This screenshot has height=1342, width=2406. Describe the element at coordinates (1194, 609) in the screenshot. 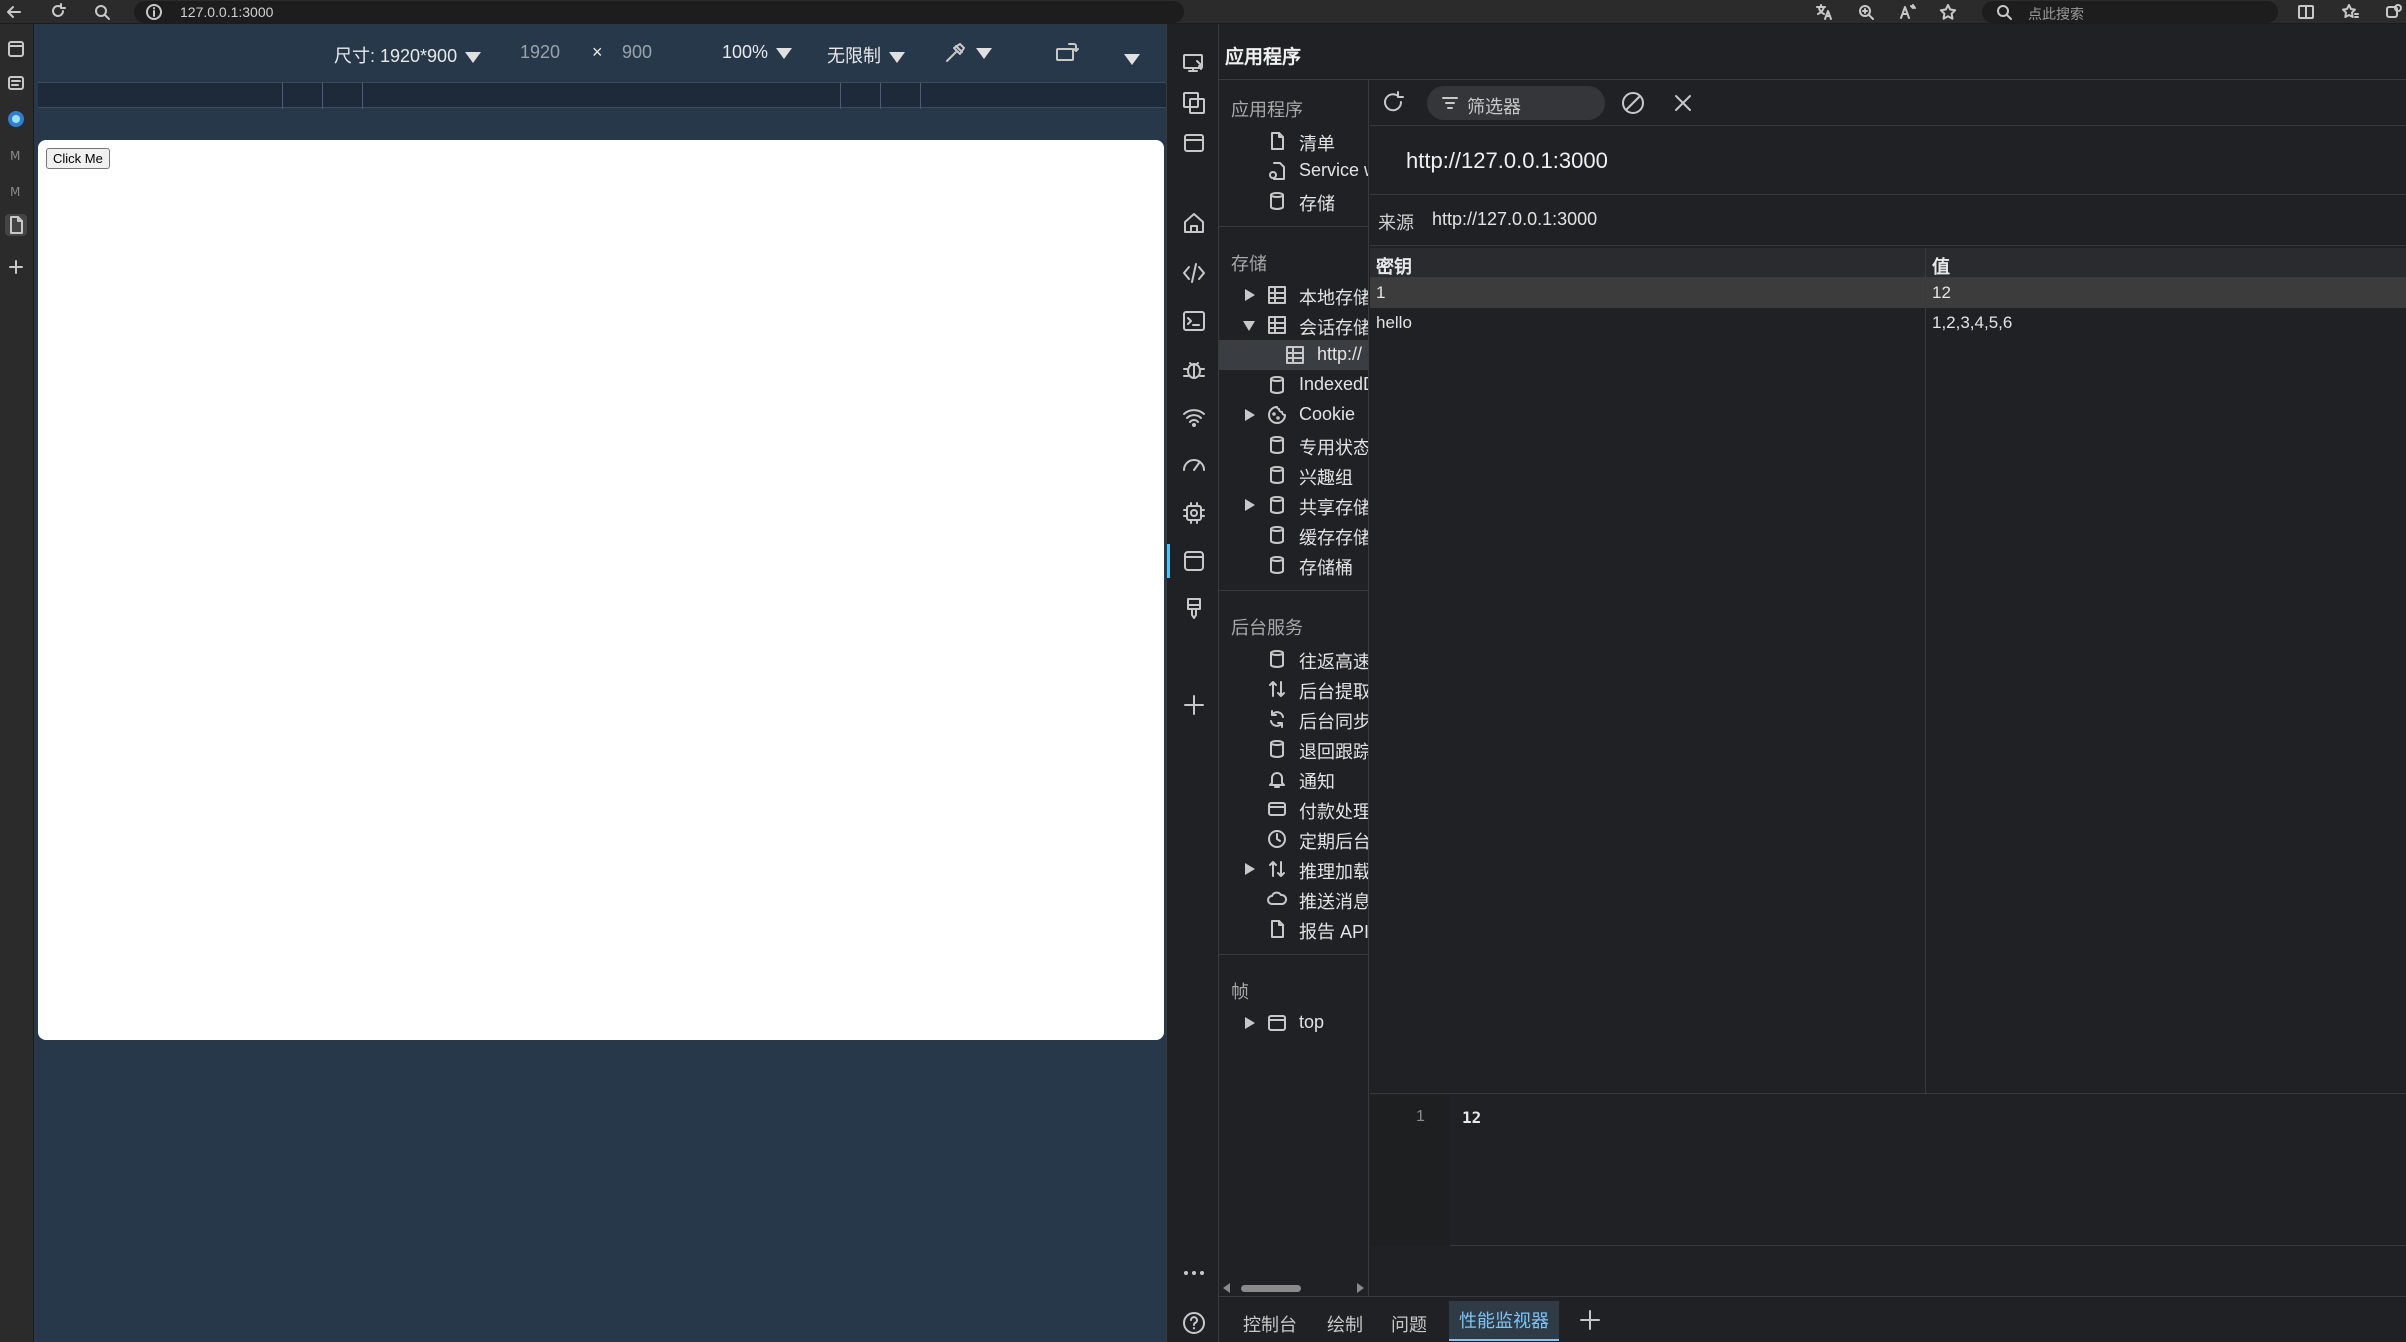

I see `css-overview-brush-icon` at that location.